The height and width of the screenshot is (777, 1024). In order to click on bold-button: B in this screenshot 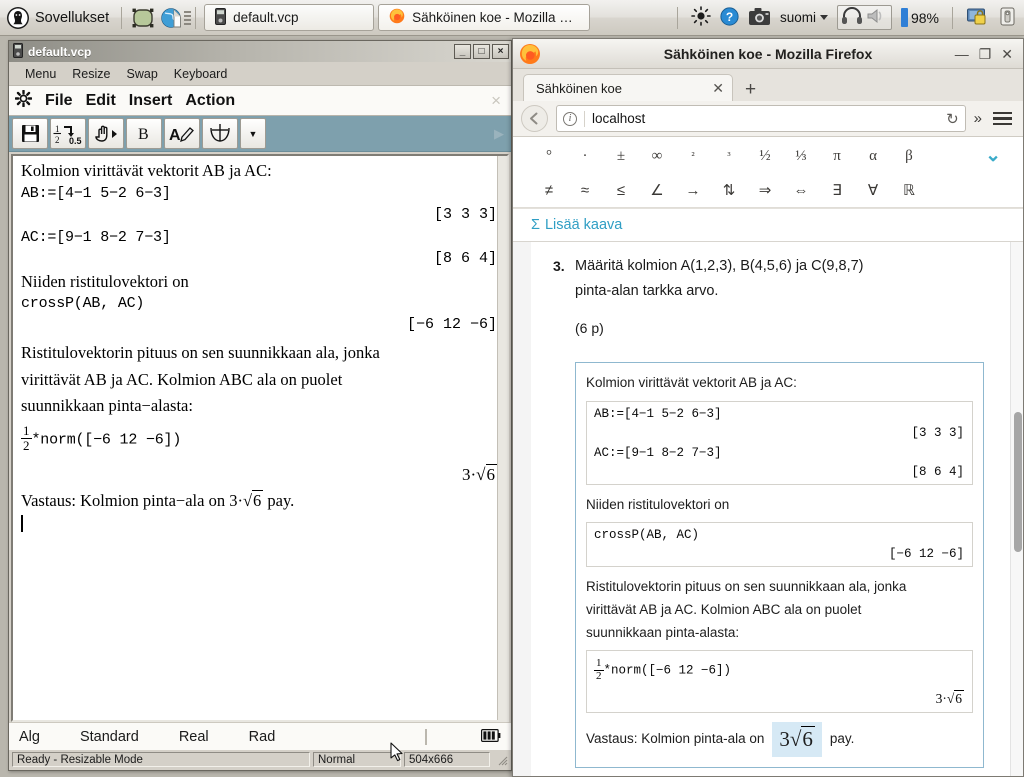, I will do `click(144, 133)`.